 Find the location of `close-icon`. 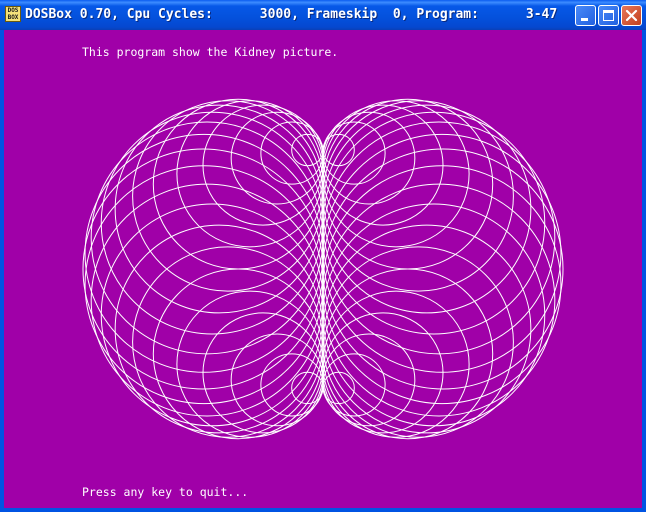

close-icon is located at coordinates (631, 15).